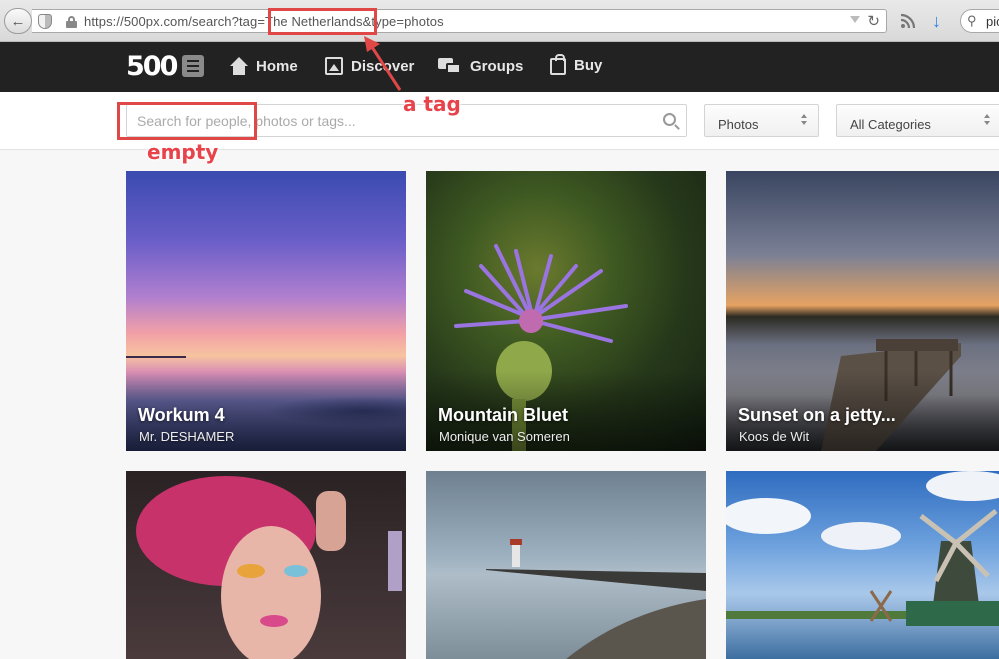  I want to click on rss-icon, so click(908, 21).